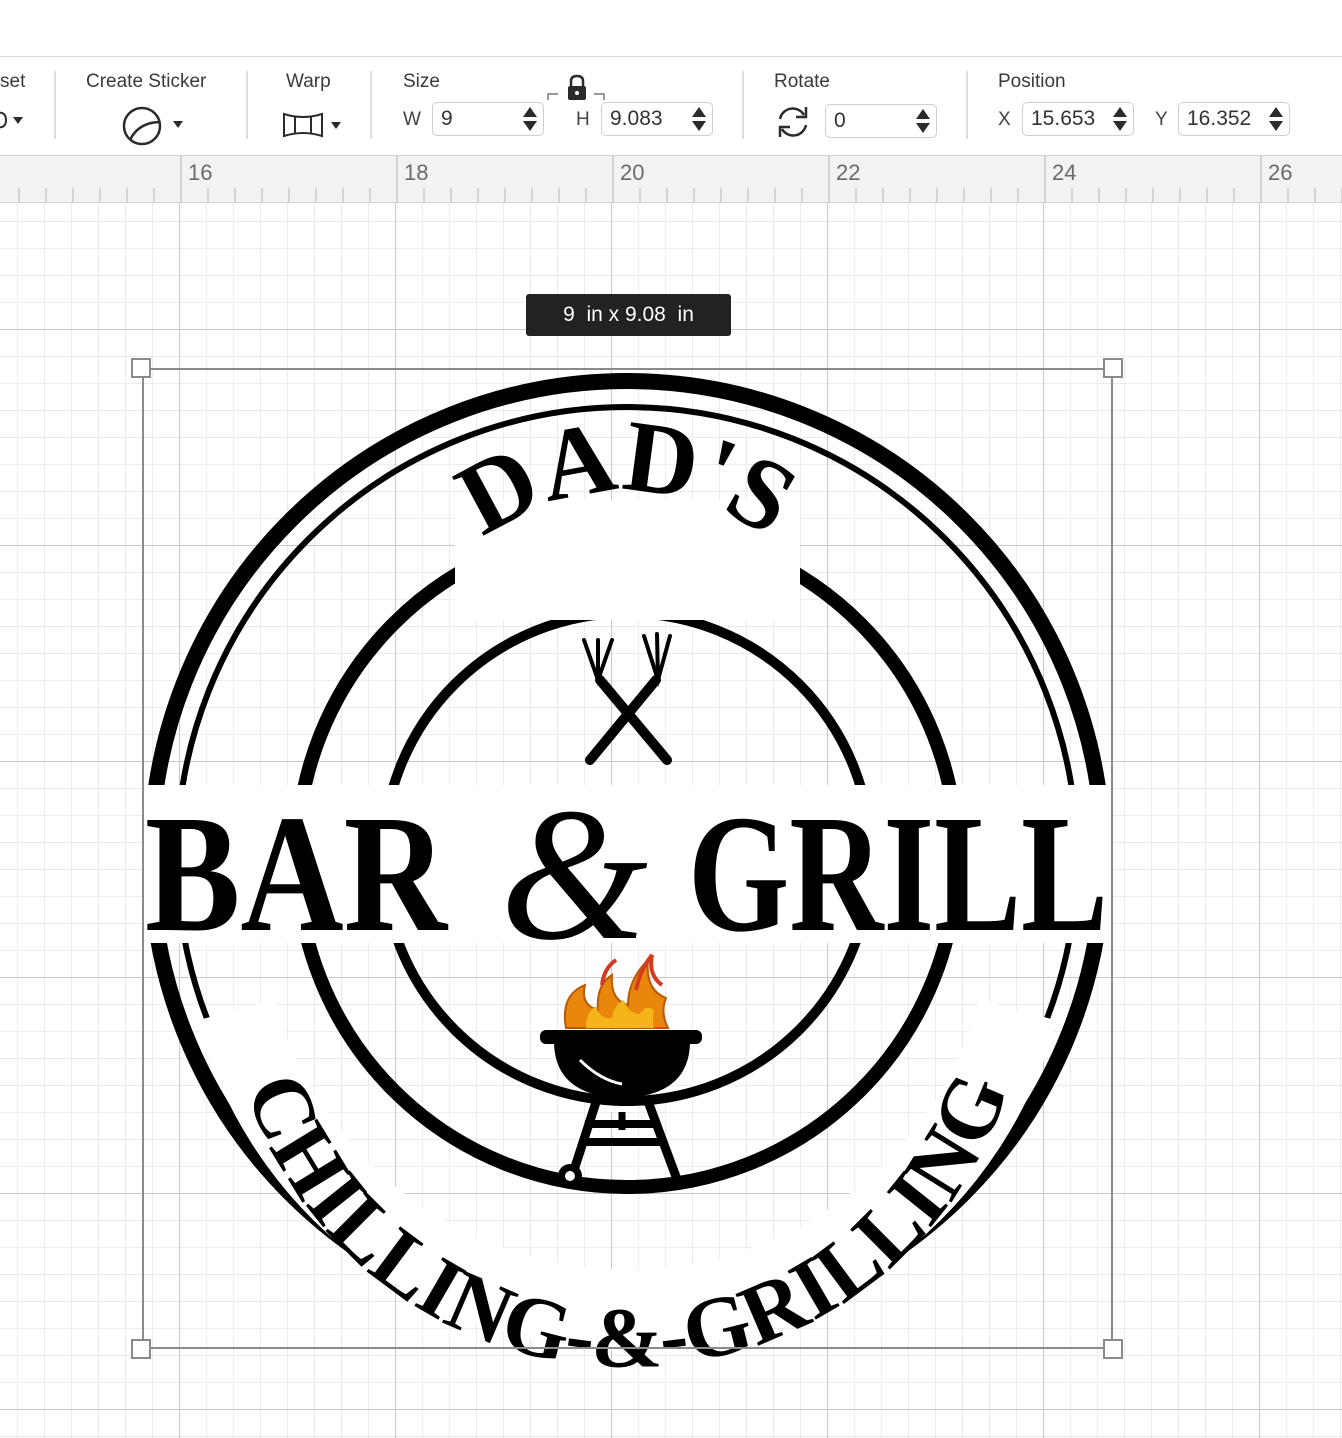 This screenshot has width=1342, height=1438. What do you see at coordinates (1113, 368) in the screenshot?
I see `resize-handle-top-right` at bounding box center [1113, 368].